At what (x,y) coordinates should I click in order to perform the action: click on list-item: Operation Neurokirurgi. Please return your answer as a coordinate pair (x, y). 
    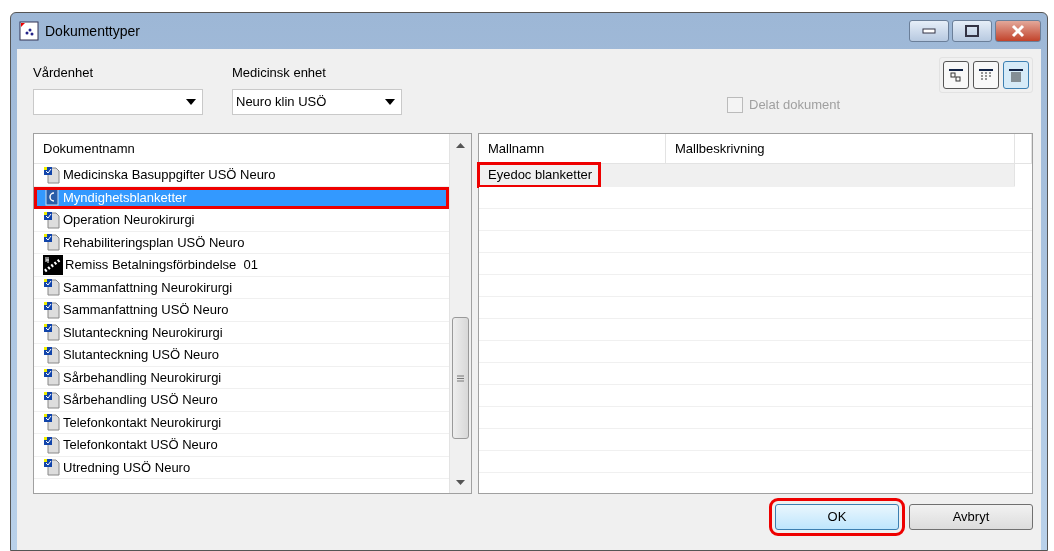
    Looking at the image, I should click on (241, 220).